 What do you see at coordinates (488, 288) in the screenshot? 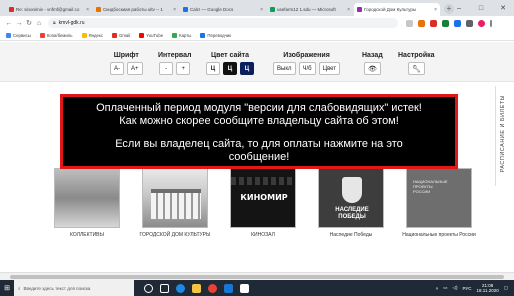
I see `taskbar-clock: 21:08 18.11.2020` at bounding box center [488, 288].